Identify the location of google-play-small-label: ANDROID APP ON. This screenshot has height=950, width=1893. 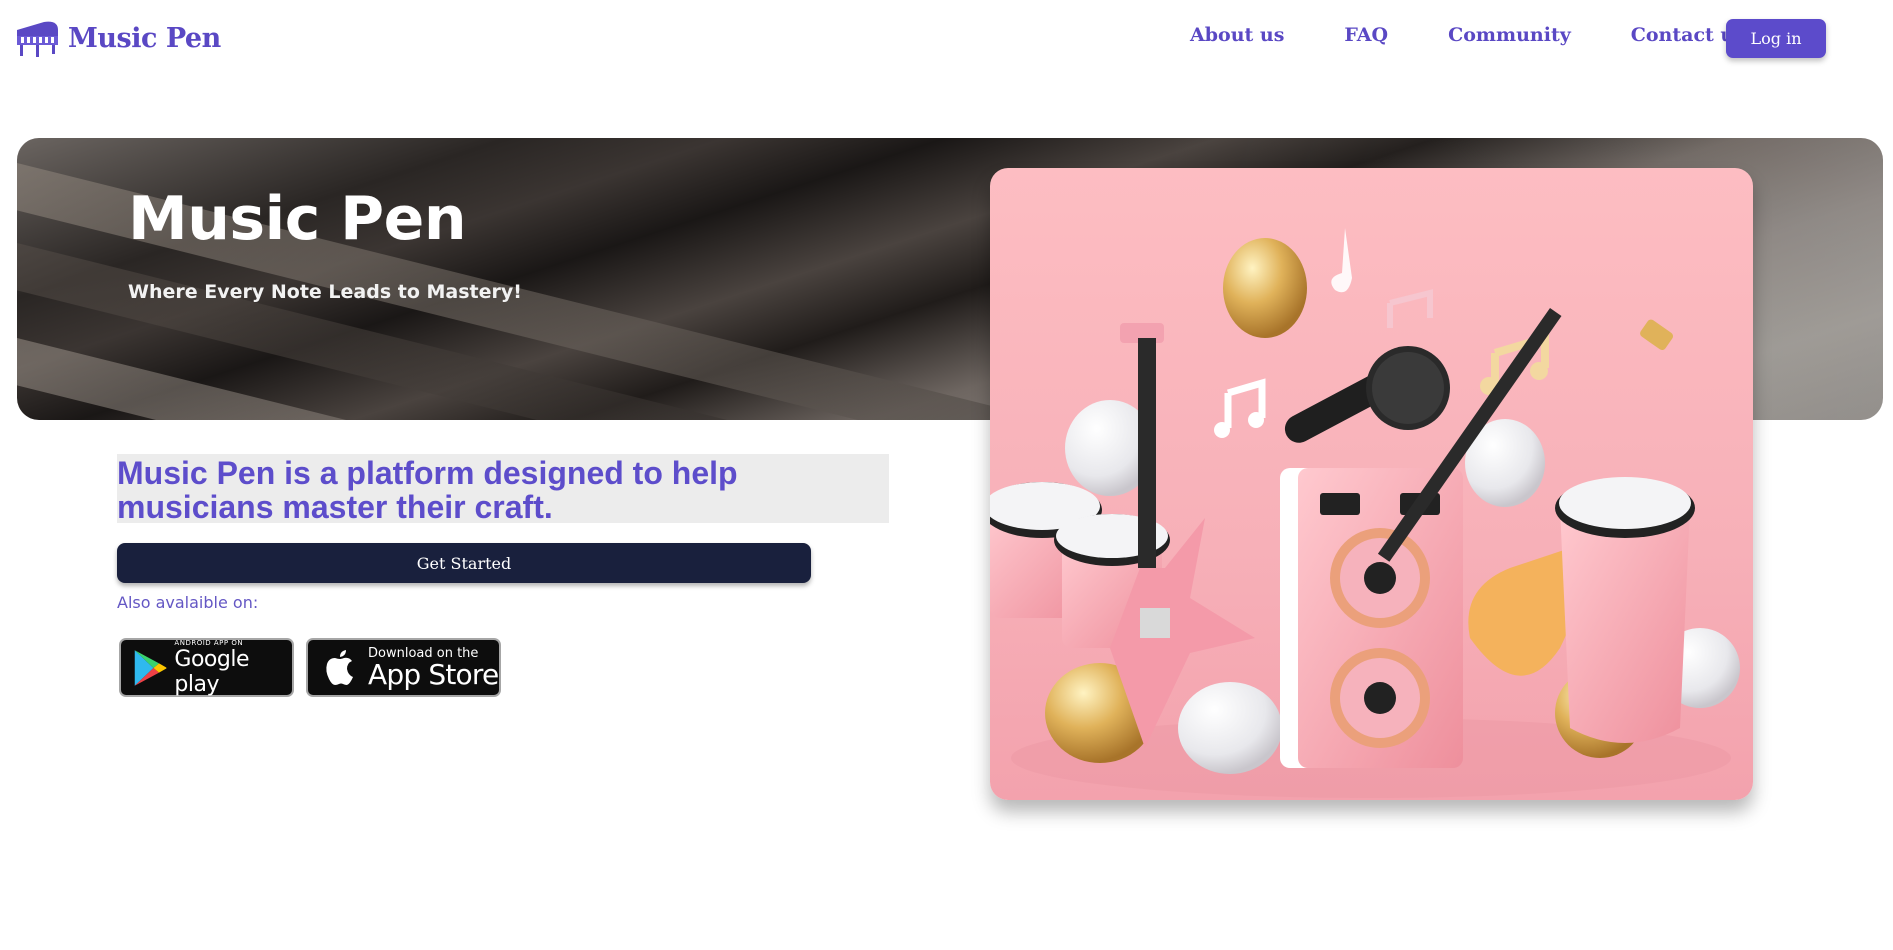
(209, 642).